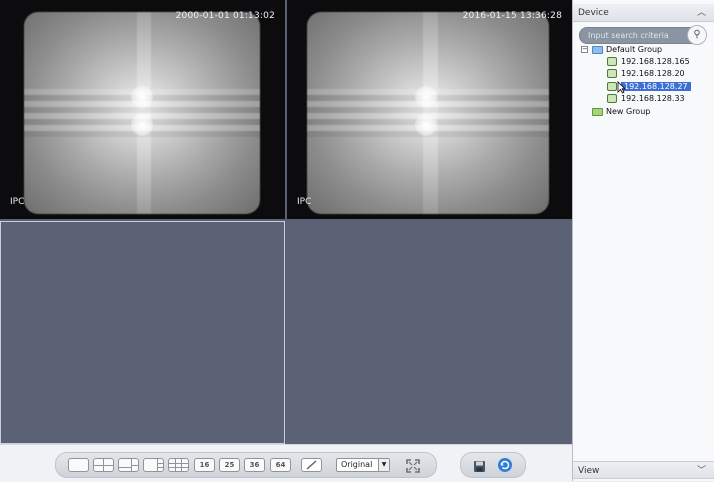  What do you see at coordinates (178, 465) in the screenshot?
I see `layout-9-button` at bounding box center [178, 465].